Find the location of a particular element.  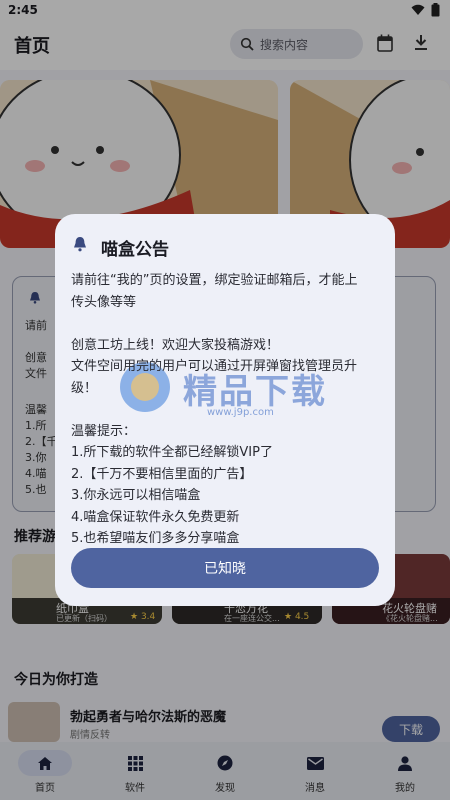

dialog-line: 请前往“我的”页的设置，绑定验证邮箱后，才能上 is located at coordinates (214, 280).